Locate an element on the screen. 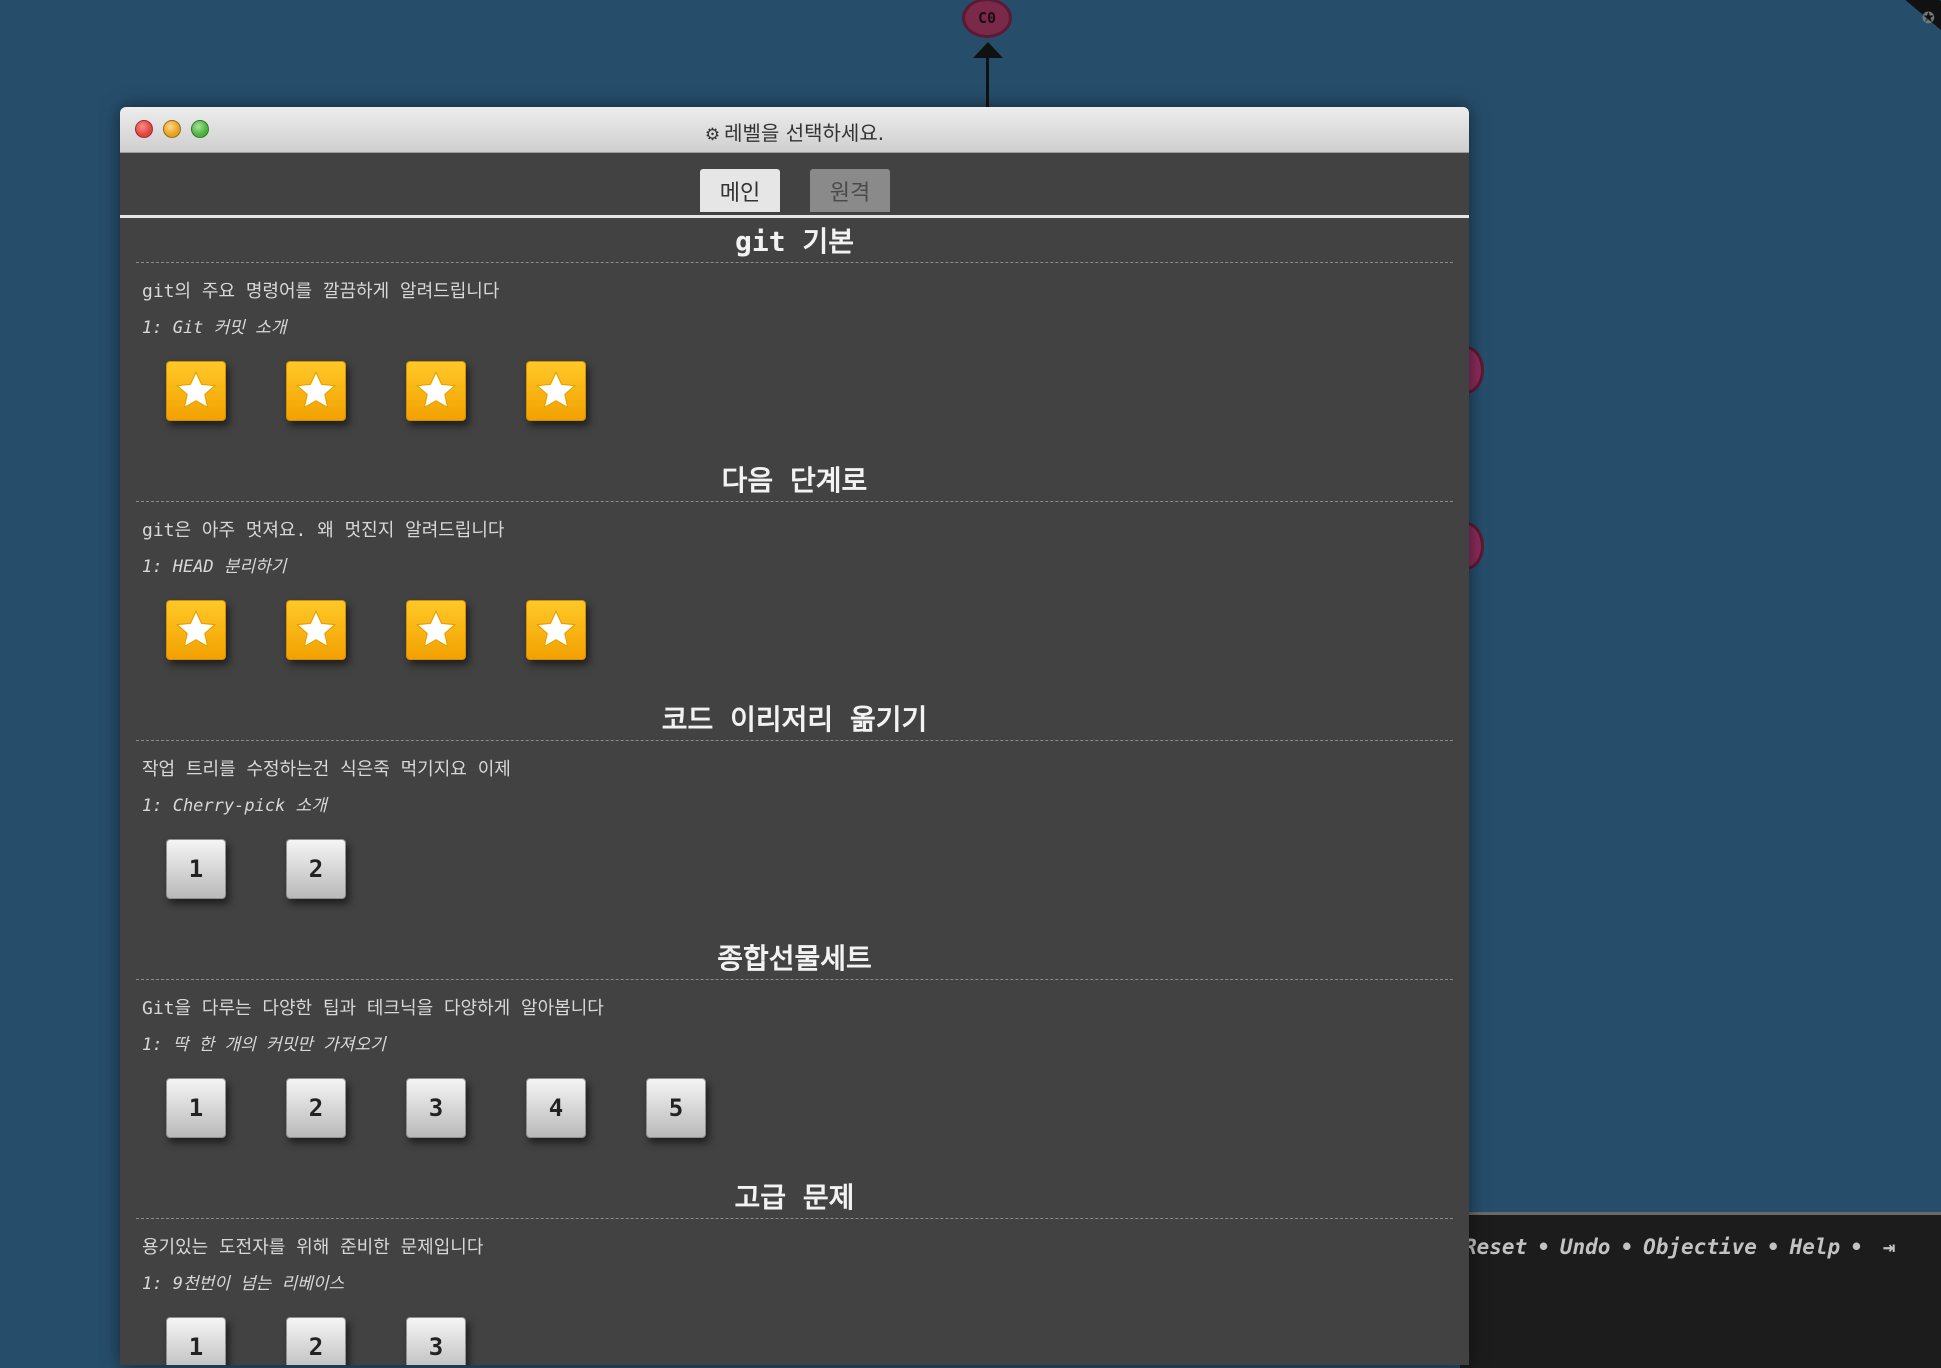 This screenshot has width=1941, height=1368. sequence-title: git 기본 is located at coordinates (794, 240).